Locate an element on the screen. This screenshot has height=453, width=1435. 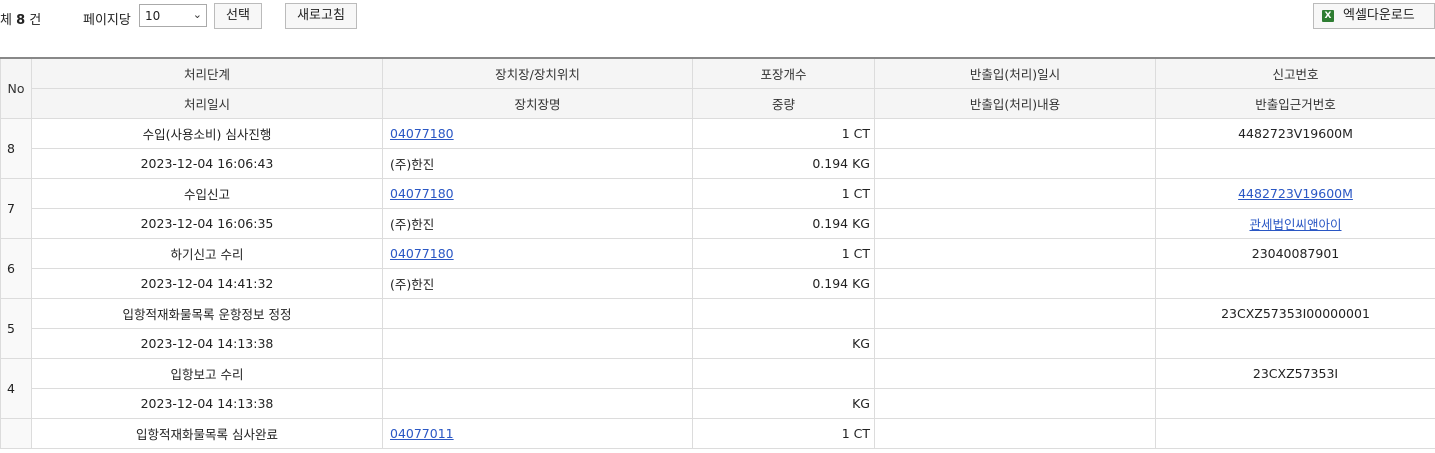
header-no: No is located at coordinates (16, 88).